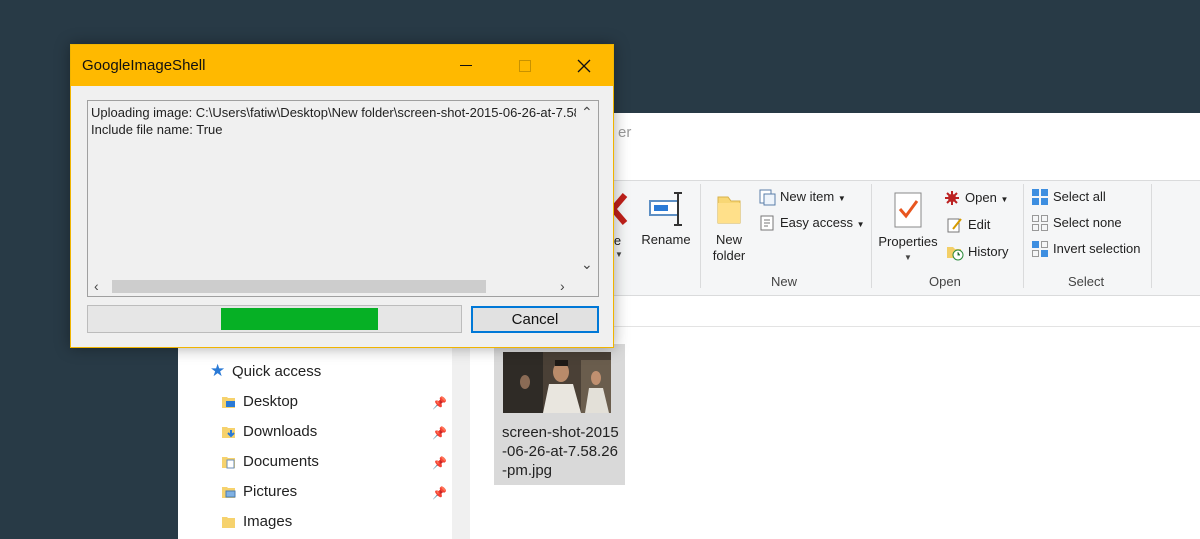 The width and height of the screenshot is (1200, 539). Describe the element at coordinates (665, 209) in the screenshot. I see `rename-icon` at that location.